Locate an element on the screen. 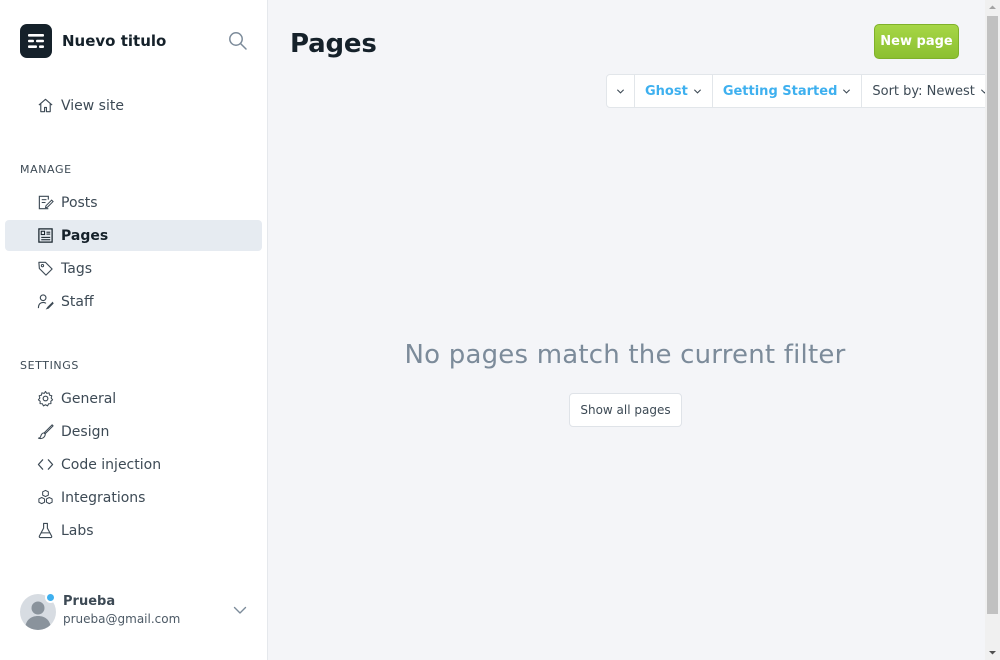 The image size is (1000, 660). sidebar-item-label: Code injection is located at coordinates (111, 464).